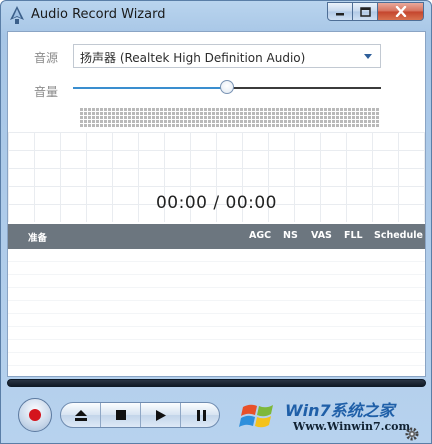  What do you see at coordinates (17, 15) in the screenshot?
I see `app-logo-icon` at bounding box center [17, 15].